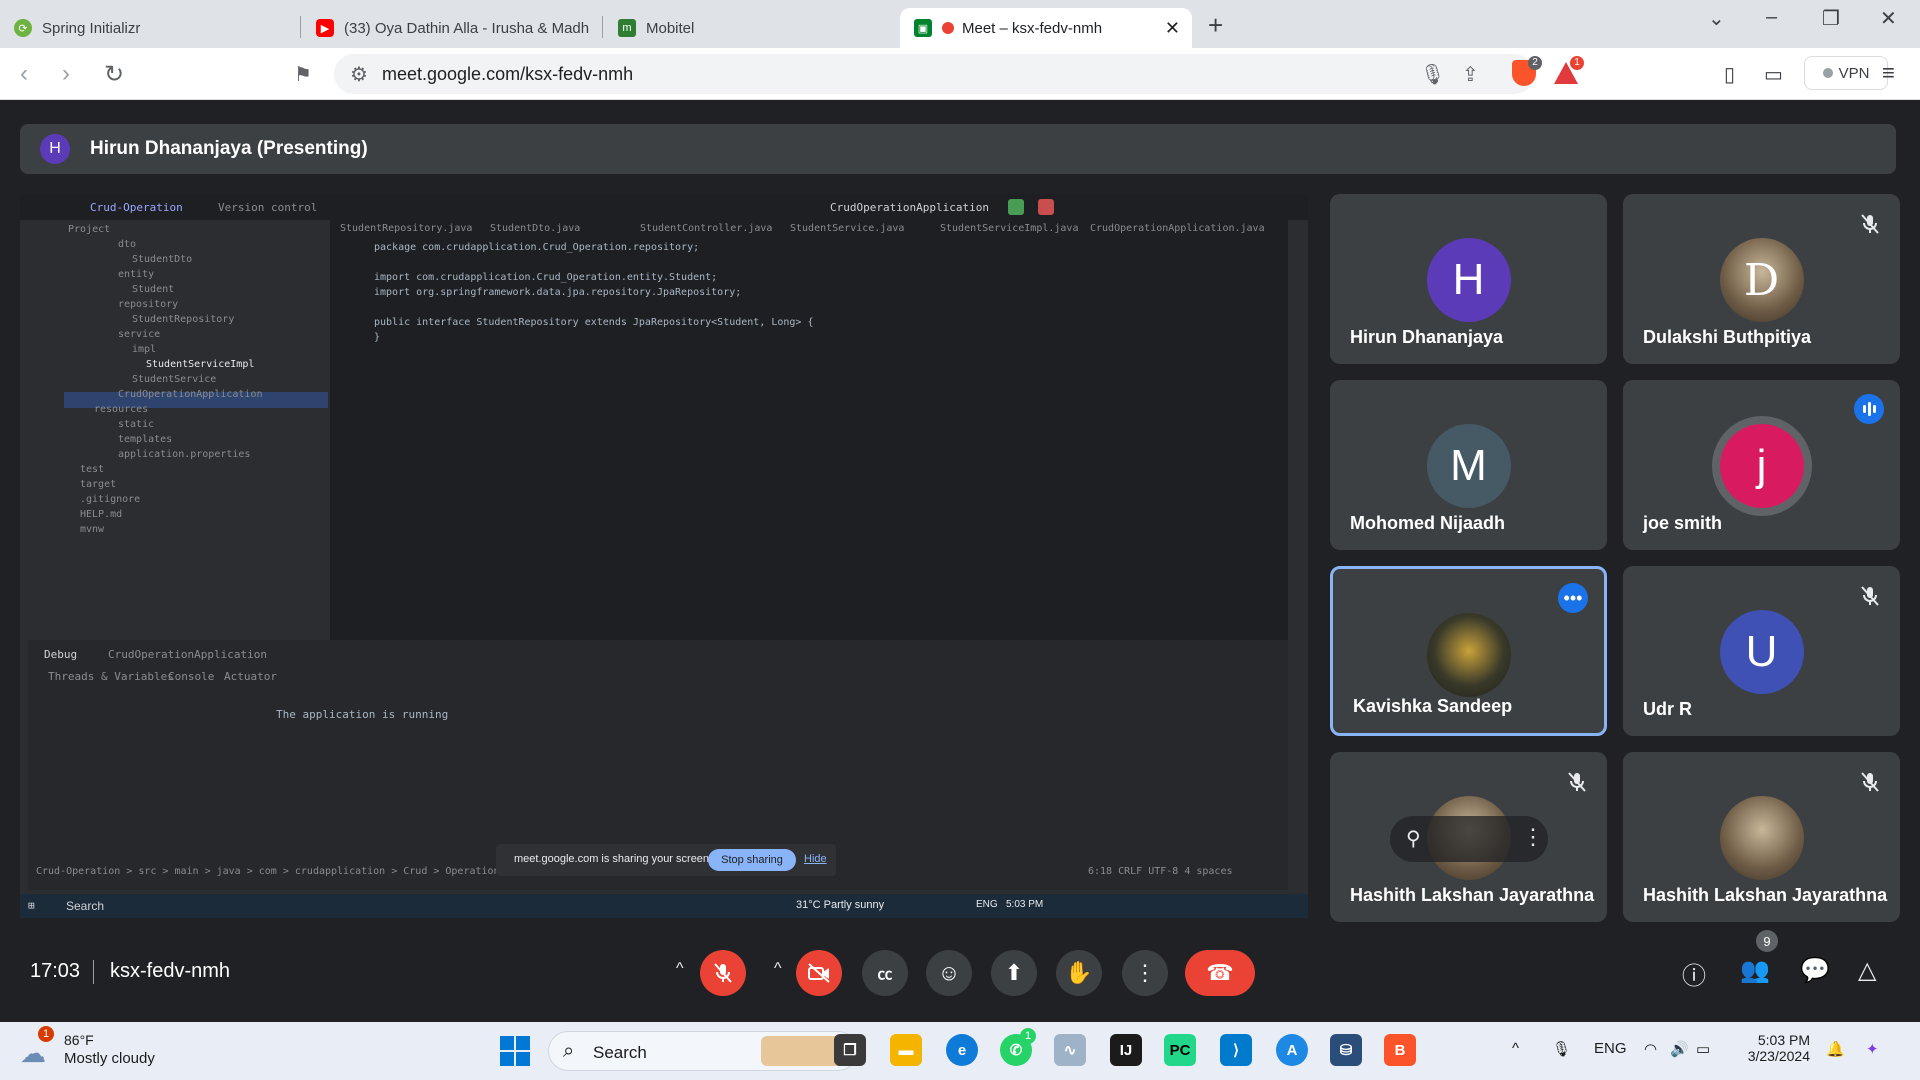  Describe the element at coordinates (303, 74) in the screenshot. I see `bookmark-icon: ⚑` at that location.